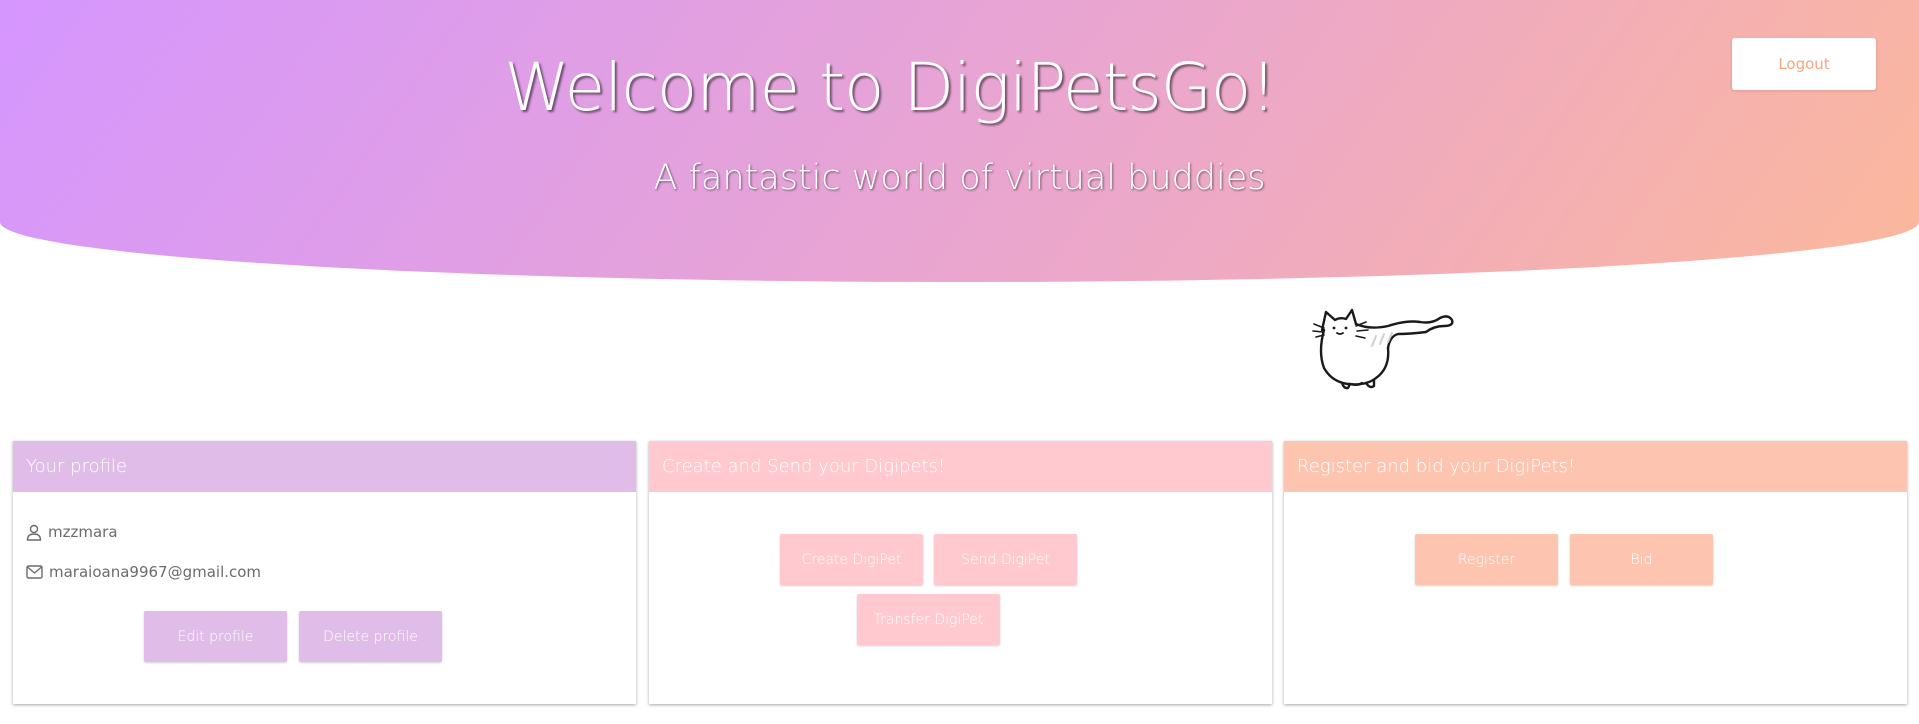 This screenshot has width=1919, height=724. Describe the element at coordinates (890, 87) in the screenshot. I see `page-title: Welcome to DigiPetsGo!` at that location.